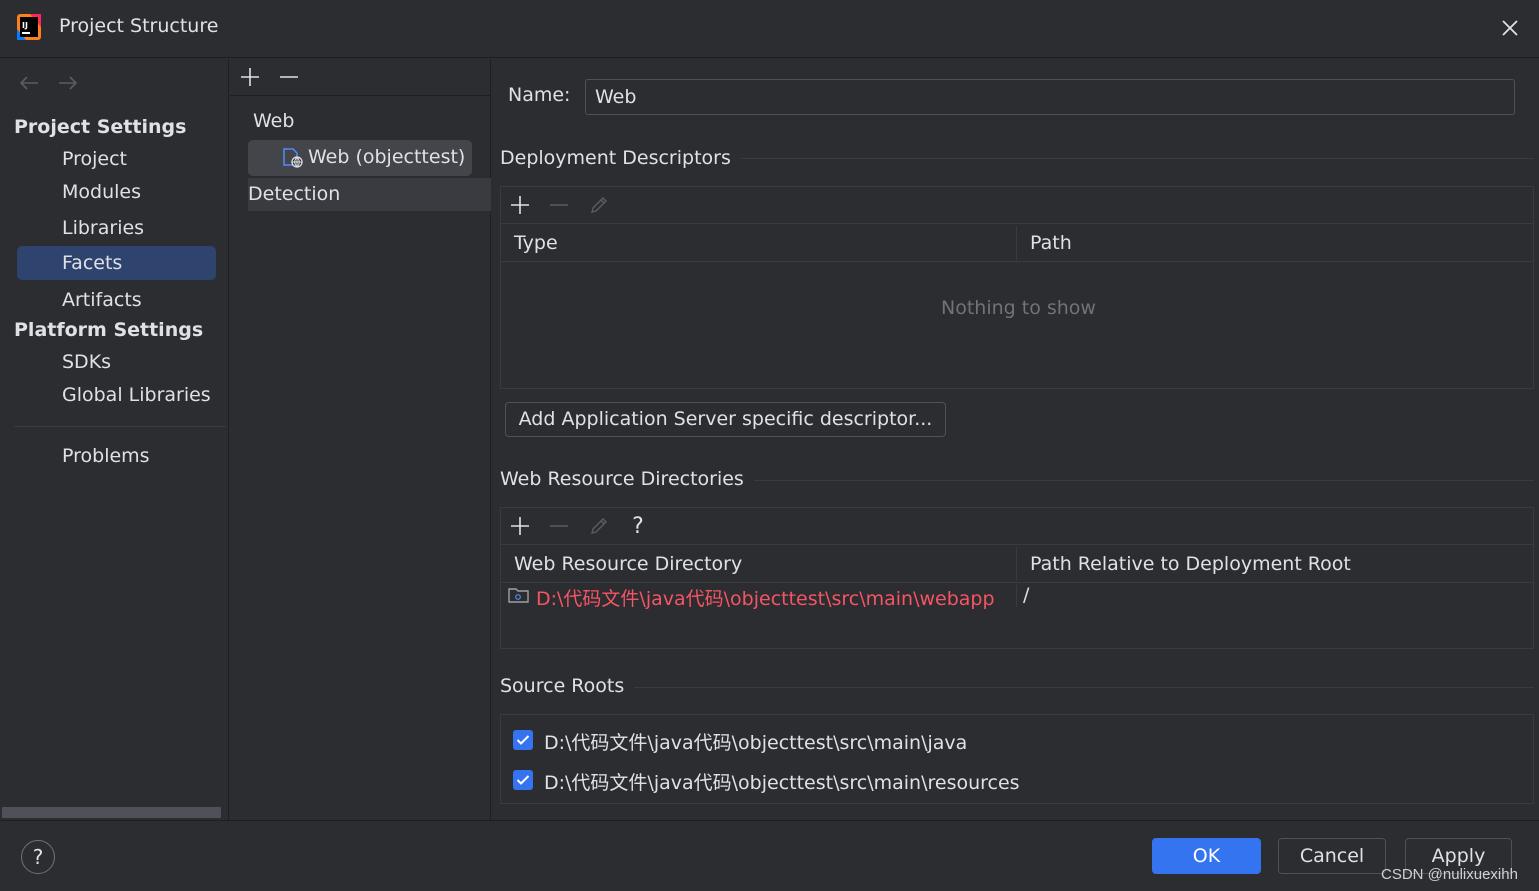 The height and width of the screenshot is (891, 1539). I want to click on sidebar-item-libraries: Libraries, so click(116, 228).